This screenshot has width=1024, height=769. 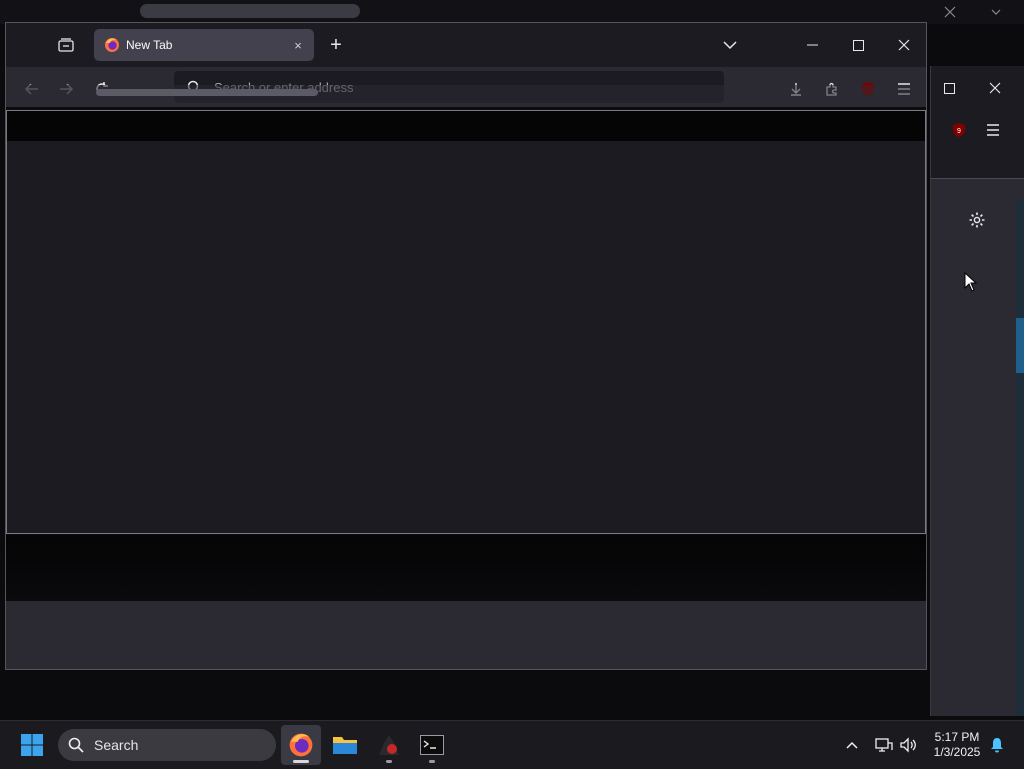 I want to click on window-shadow-gap, so click(x=466, y=568).